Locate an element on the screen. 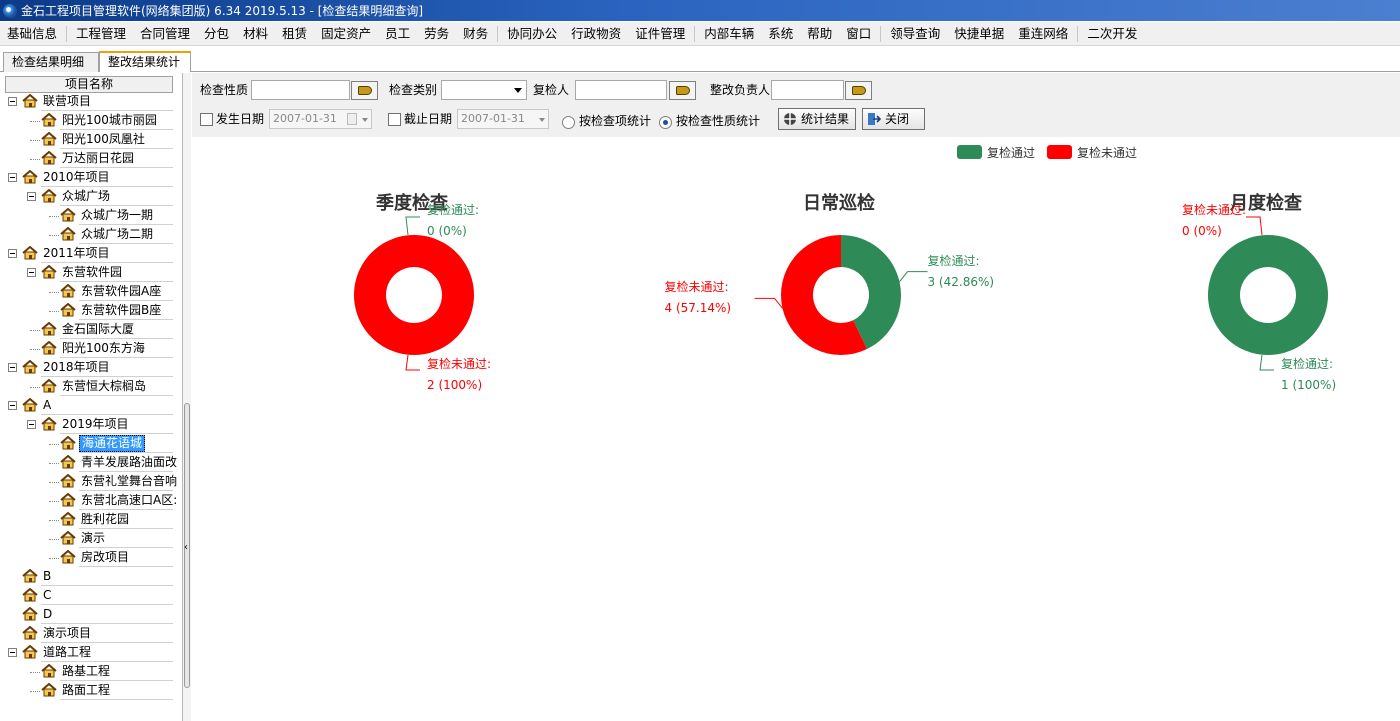  tree-node: 演示项目 is located at coordinates (57, 633).